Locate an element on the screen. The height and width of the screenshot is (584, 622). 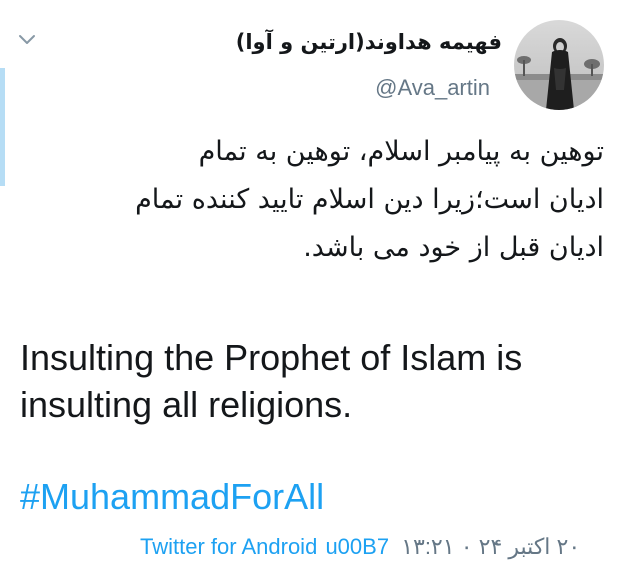
chevron-down-icon is located at coordinates (27, 40).